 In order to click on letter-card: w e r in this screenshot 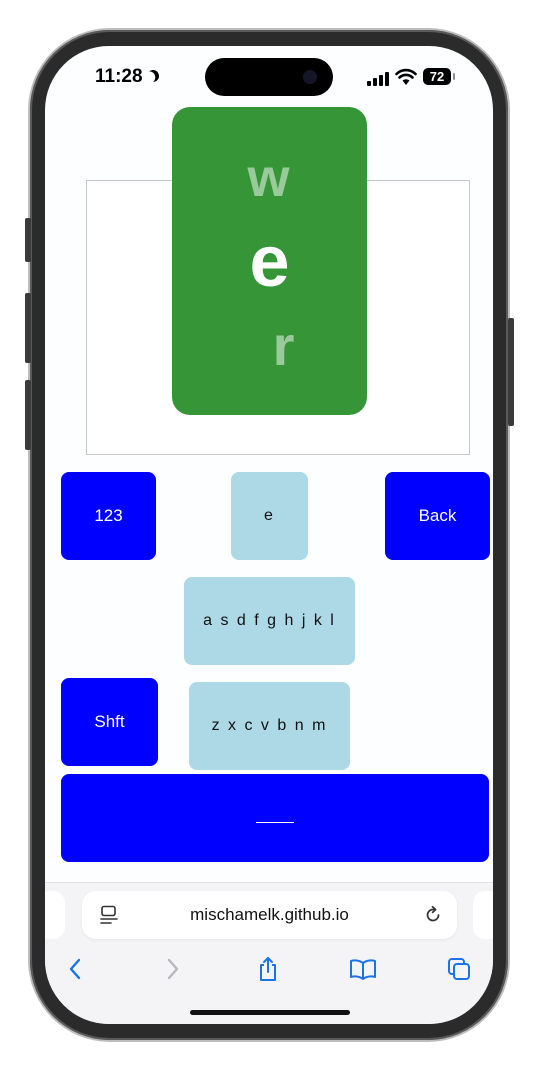, I will do `click(269, 261)`.